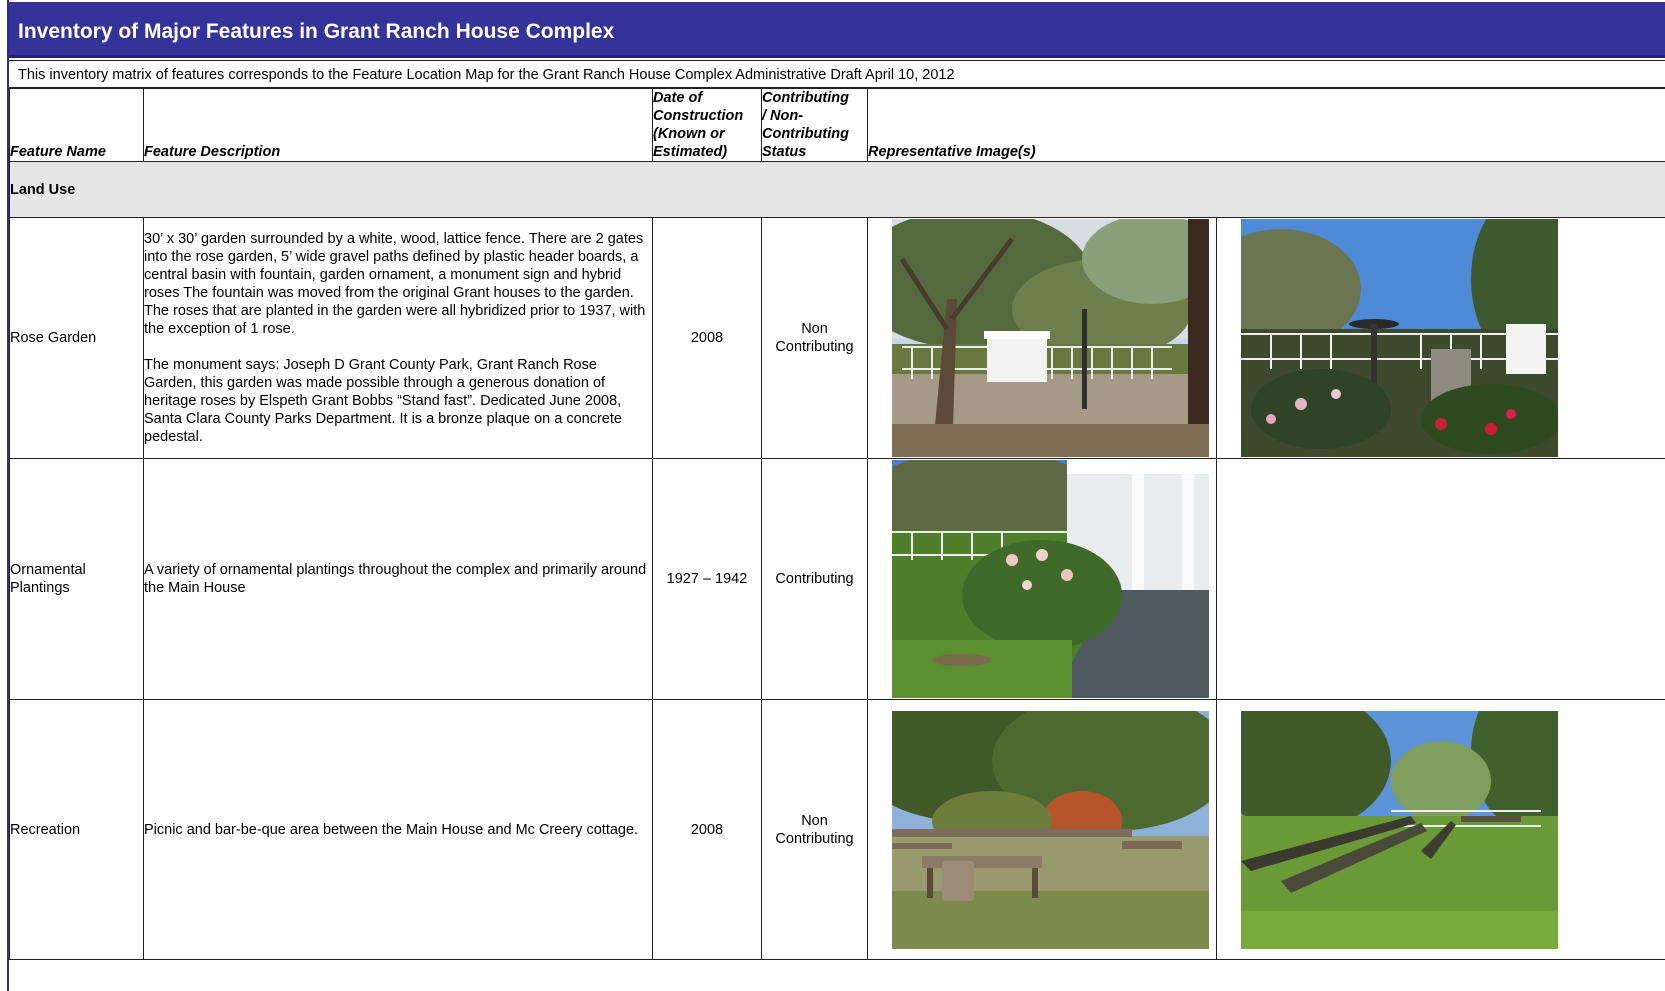  What do you see at coordinates (689, 134) in the screenshot?
I see `header-date-line: (Known or` at bounding box center [689, 134].